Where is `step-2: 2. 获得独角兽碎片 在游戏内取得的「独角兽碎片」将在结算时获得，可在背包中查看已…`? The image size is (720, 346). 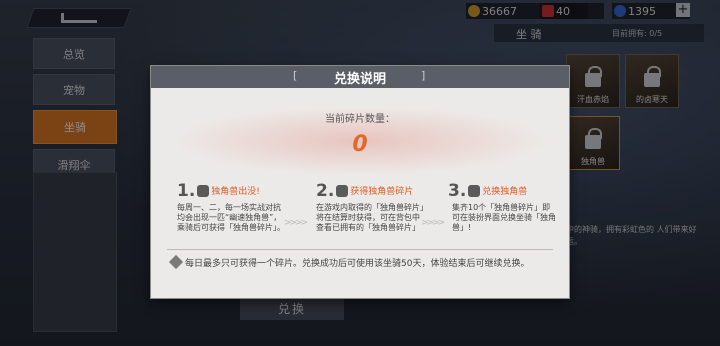 step-2: 2. 获得独角兽碎片 在游戏内取得的「独角兽碎片」将在结算时获得，可在背包中查看已… is located at coordinates (370, 207).